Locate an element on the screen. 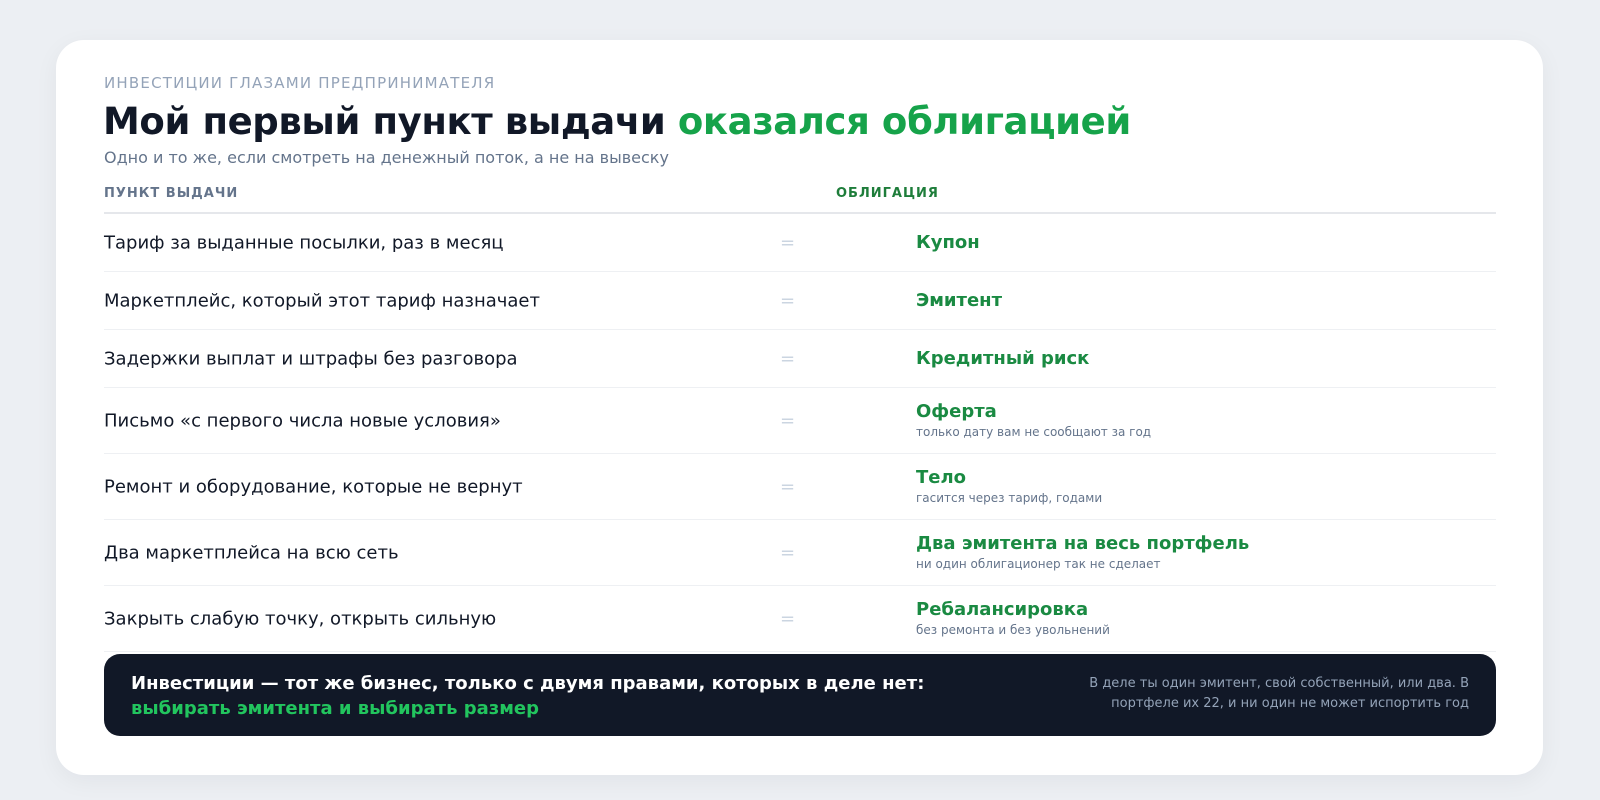 The width and height of the screenshot is (1600, 800). row-right-note: ни один облигационер так не сделает is located at coordinates (1038, 563).